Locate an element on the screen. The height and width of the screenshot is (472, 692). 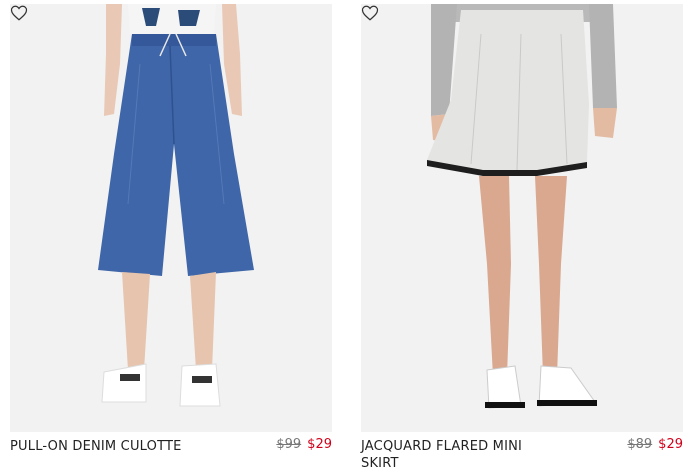
price-group: $99 $29 is located at coordinates (304, 444).